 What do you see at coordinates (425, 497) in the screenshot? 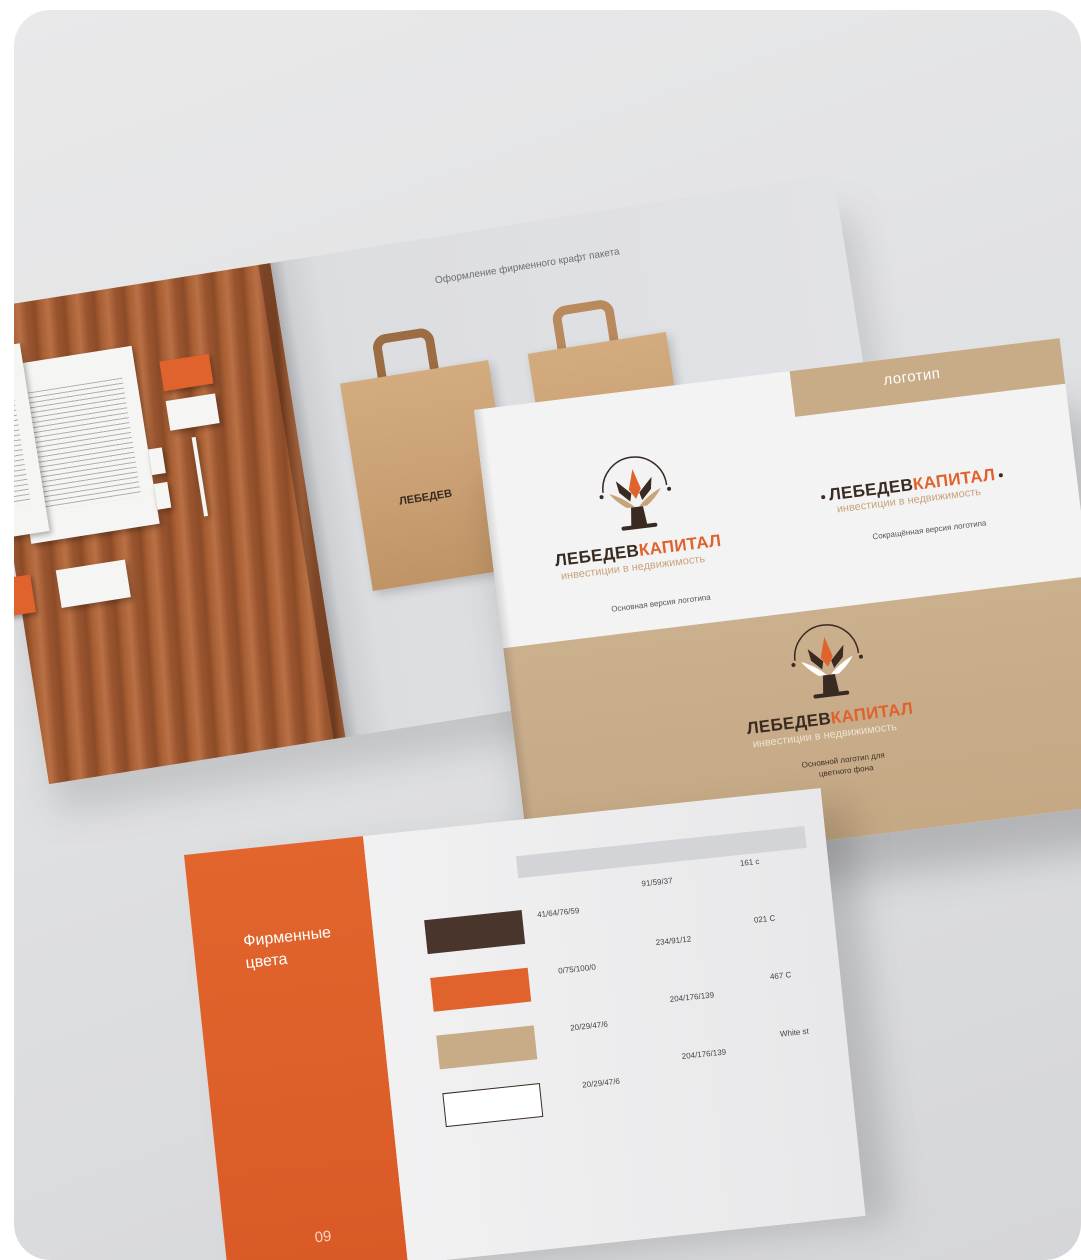
I see `bag-logo: ЛЕБЕДЕВ` at bounding box center [425, 497].